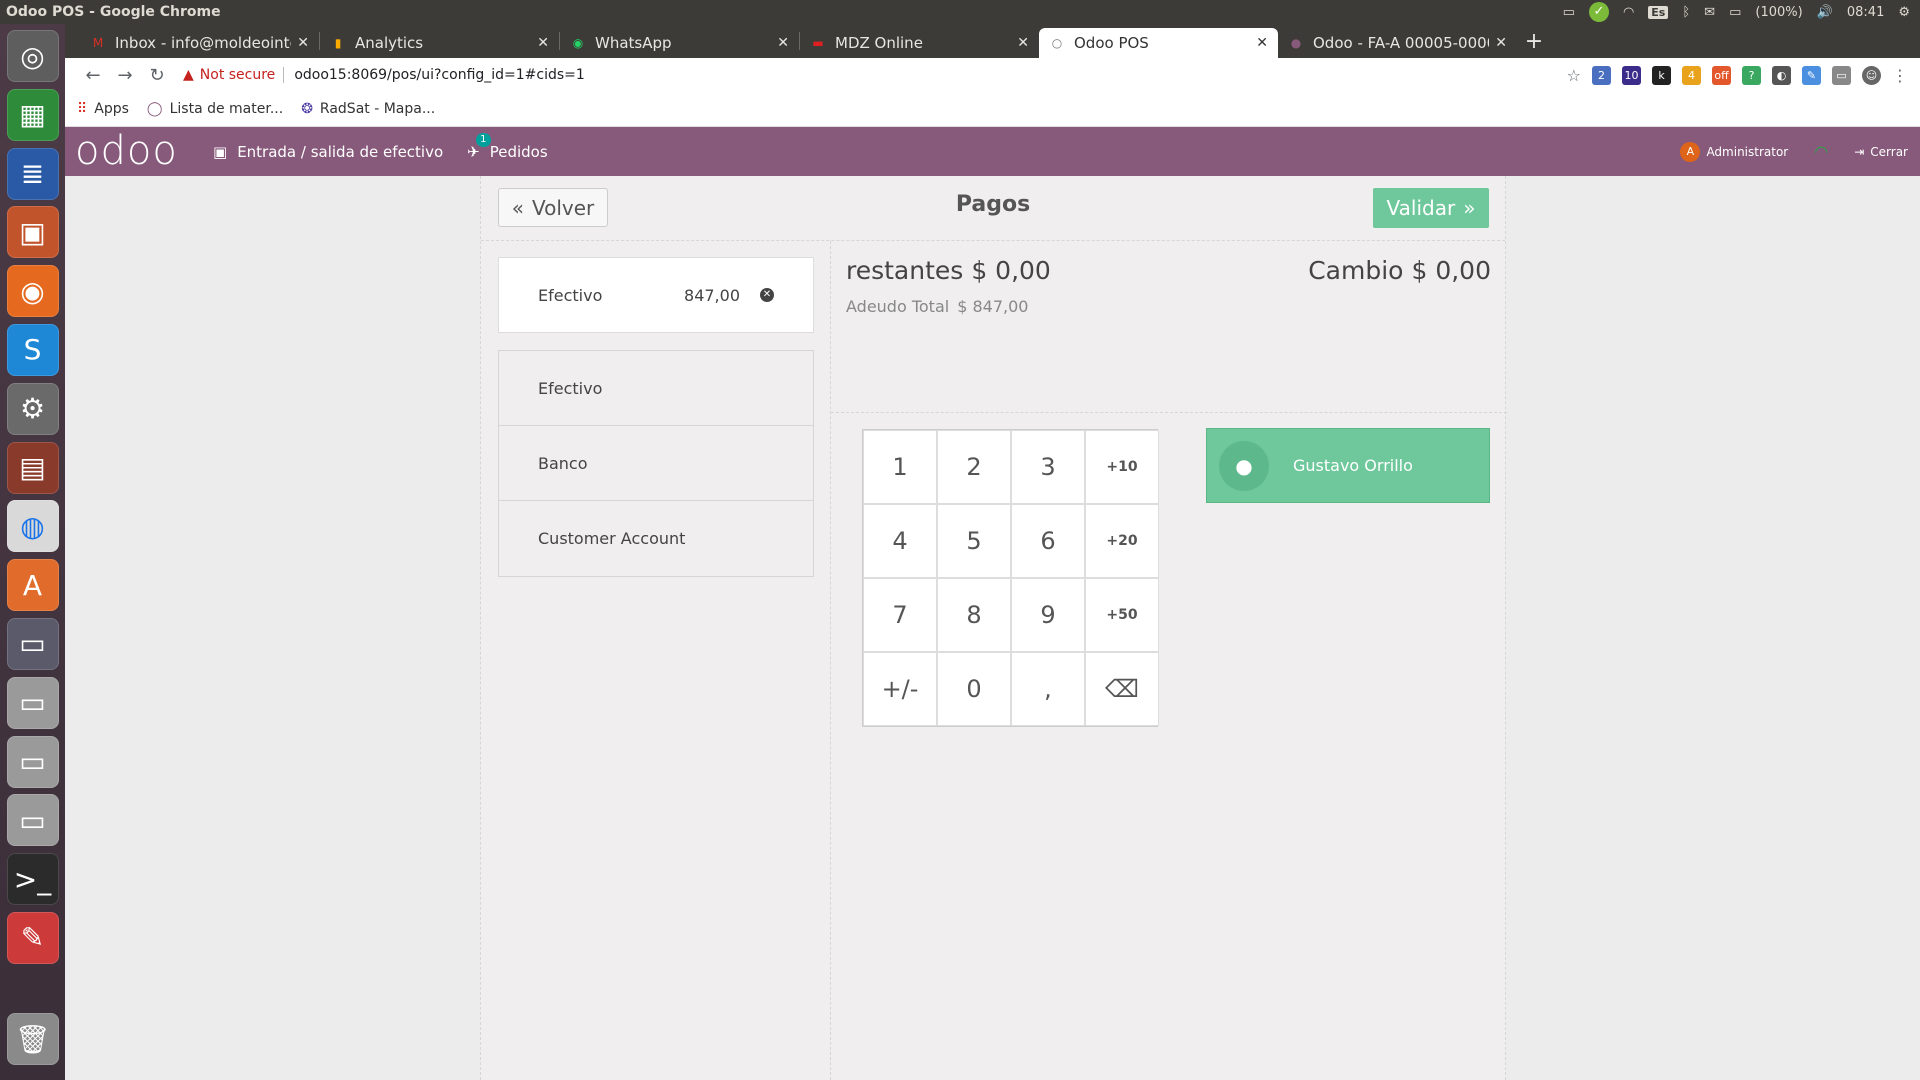  What do you see at coordinates (157, 75) in the screenshot?
I see `reload-icon: ↻` at bounding box center [157, 75].